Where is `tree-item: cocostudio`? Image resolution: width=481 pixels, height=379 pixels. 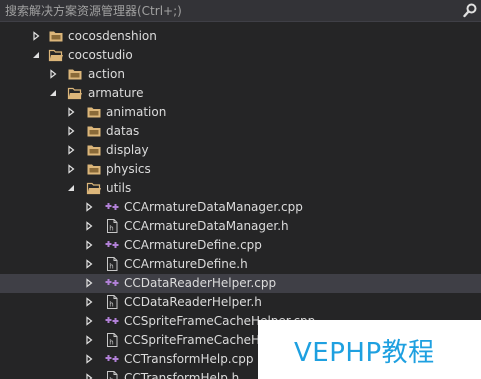 tree-item: cocostudio is located at coordinates (240, 55).